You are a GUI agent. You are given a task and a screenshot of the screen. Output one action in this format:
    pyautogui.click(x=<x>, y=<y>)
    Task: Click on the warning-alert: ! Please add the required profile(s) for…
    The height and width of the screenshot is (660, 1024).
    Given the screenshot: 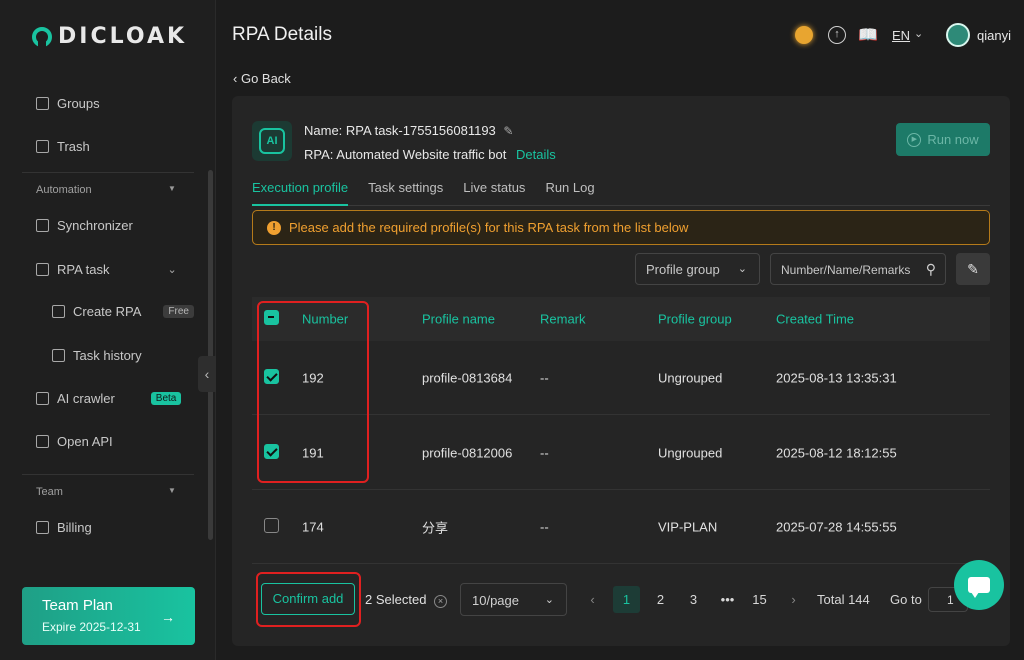 What is the action you would take?
    pyautogui.click(x=621, y=227)
    